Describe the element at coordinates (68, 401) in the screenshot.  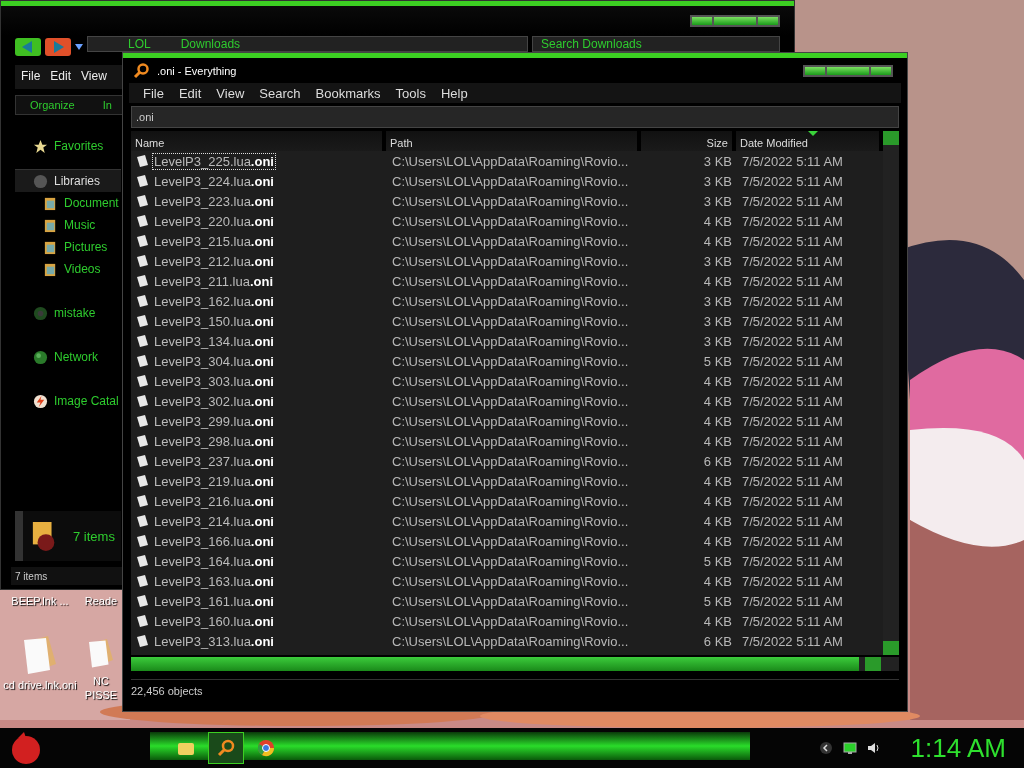
I see `nav-item: Image Catal` at that location.